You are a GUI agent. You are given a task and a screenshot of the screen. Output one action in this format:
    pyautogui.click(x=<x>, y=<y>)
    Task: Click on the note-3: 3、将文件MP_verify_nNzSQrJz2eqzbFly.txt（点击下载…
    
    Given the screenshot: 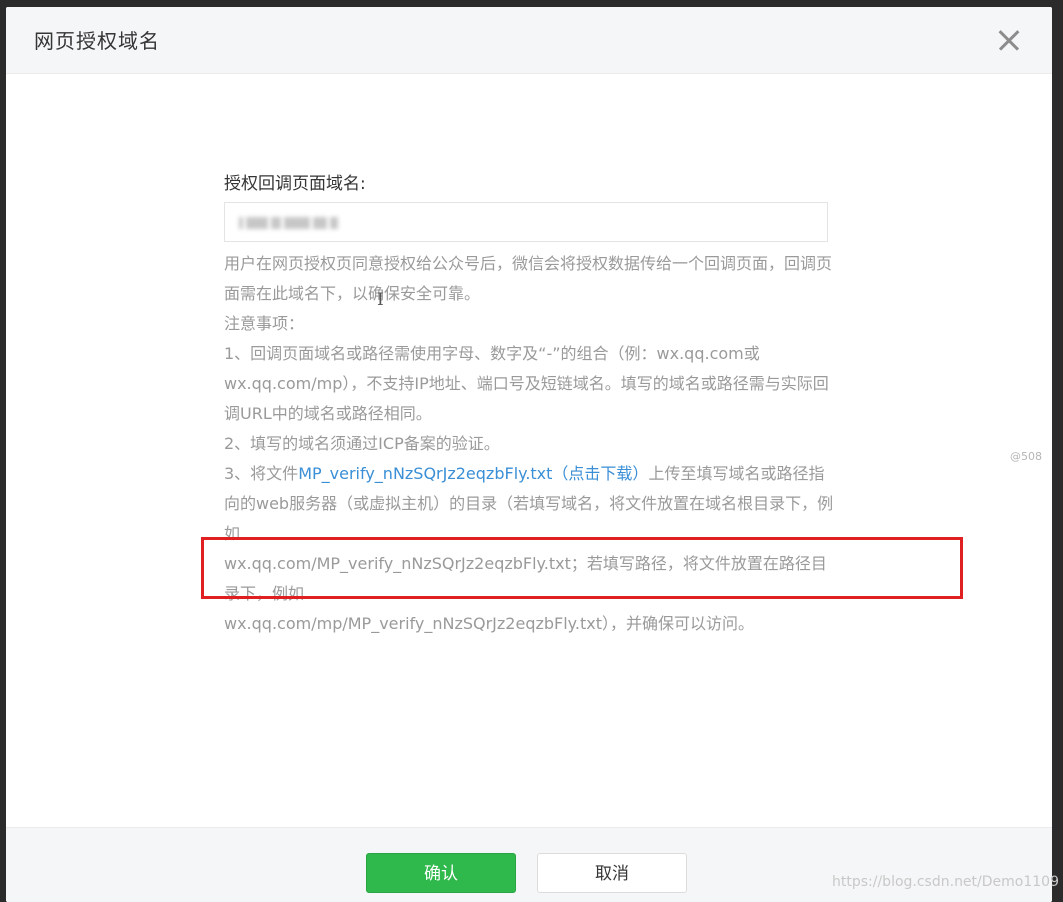 What is the action you would take?
    pyautogui.click(x=530, y=504)
    